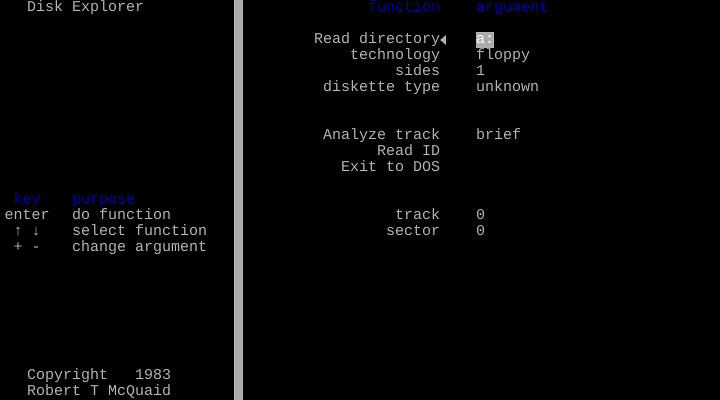  I want to click on argument-value: 1, so click(481, 72).